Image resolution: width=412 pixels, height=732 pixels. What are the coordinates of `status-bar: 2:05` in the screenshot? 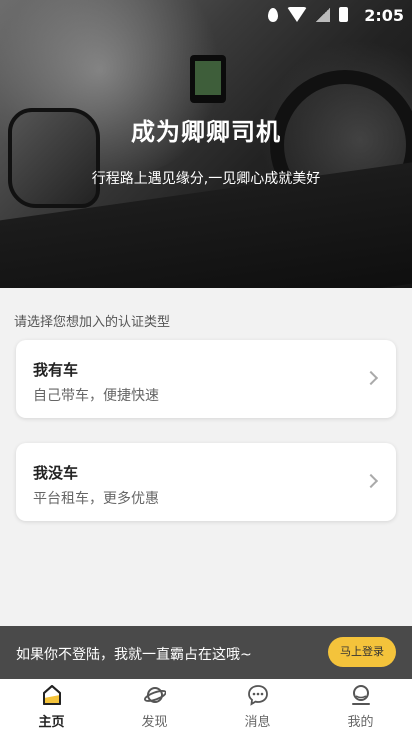 It's located at (206, 15).